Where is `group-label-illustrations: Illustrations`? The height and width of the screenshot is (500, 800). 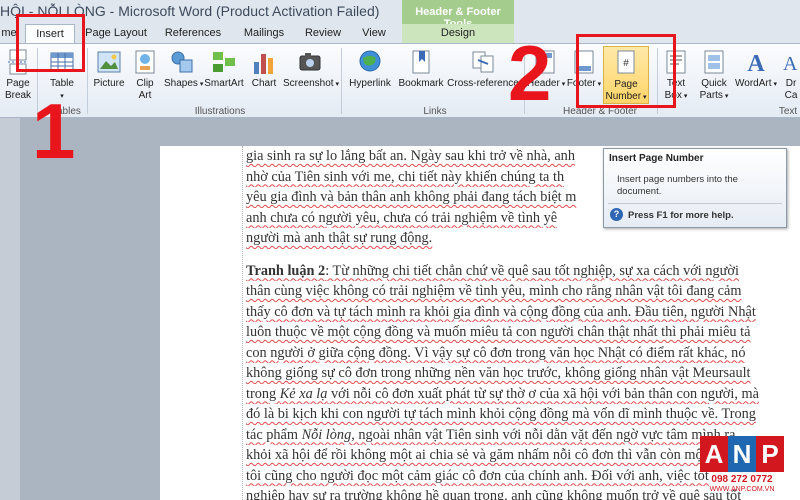 group-label-illustrations: Illustrations is located at coordinates (220, 111).